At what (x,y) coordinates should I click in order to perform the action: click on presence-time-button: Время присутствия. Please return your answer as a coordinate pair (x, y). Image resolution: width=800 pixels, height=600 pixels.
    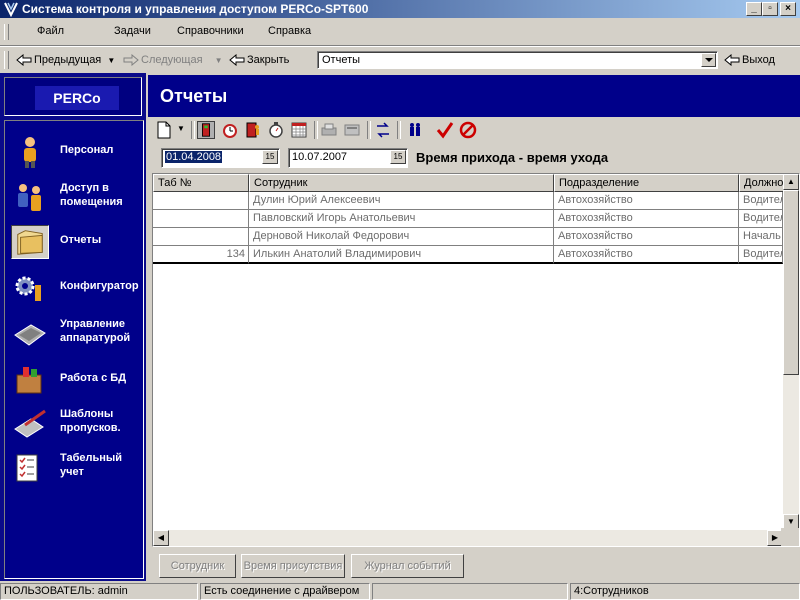
    Looking at the image, I should click on (293, 566).